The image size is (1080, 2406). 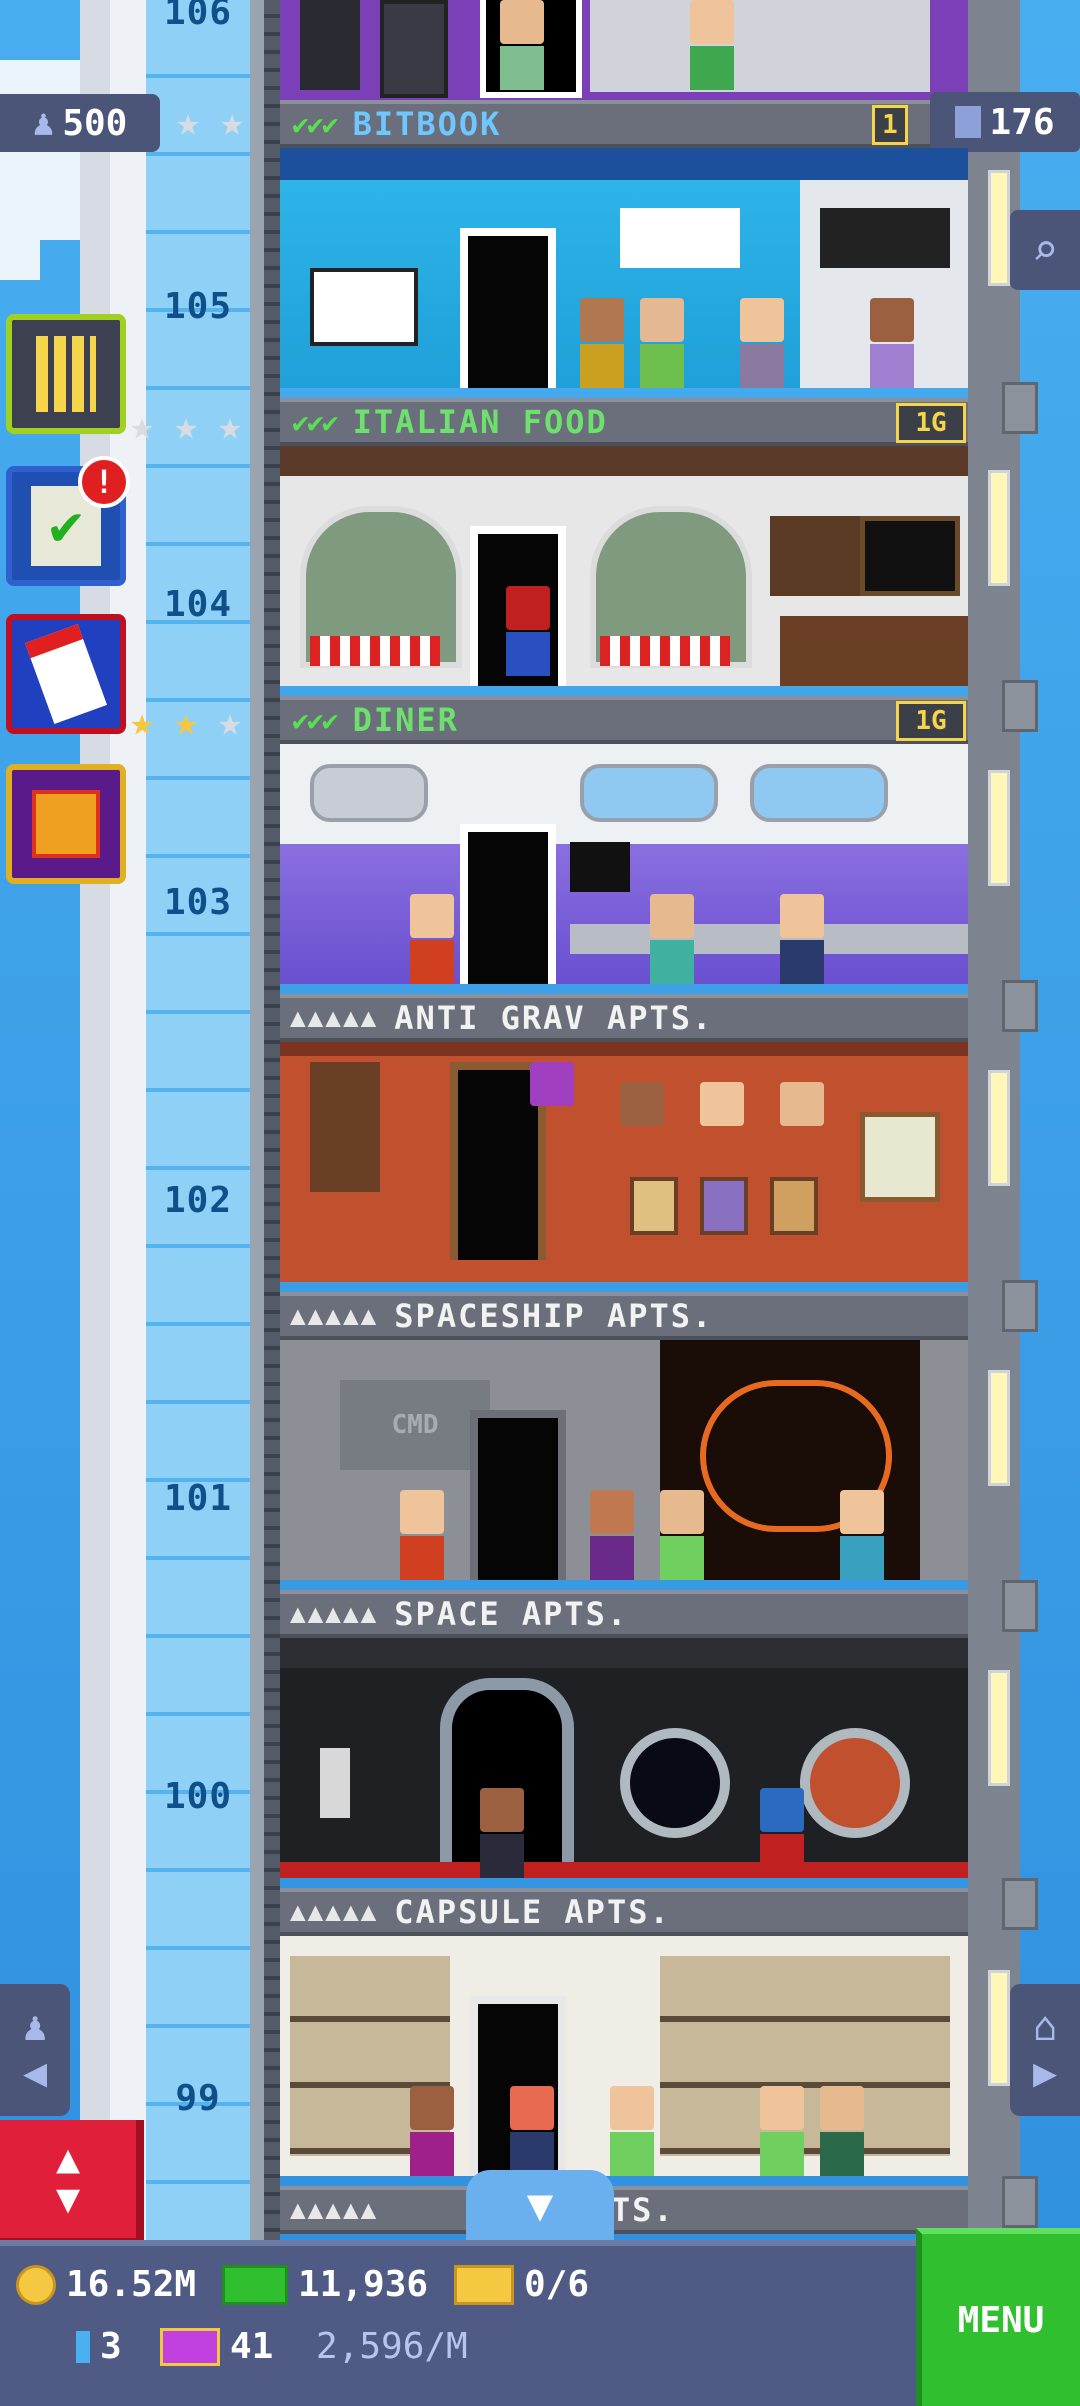 What do you see at coordinates (198, 604) in the screenshot?
I see `floor-number: 104` at bounding box center [198, 604].